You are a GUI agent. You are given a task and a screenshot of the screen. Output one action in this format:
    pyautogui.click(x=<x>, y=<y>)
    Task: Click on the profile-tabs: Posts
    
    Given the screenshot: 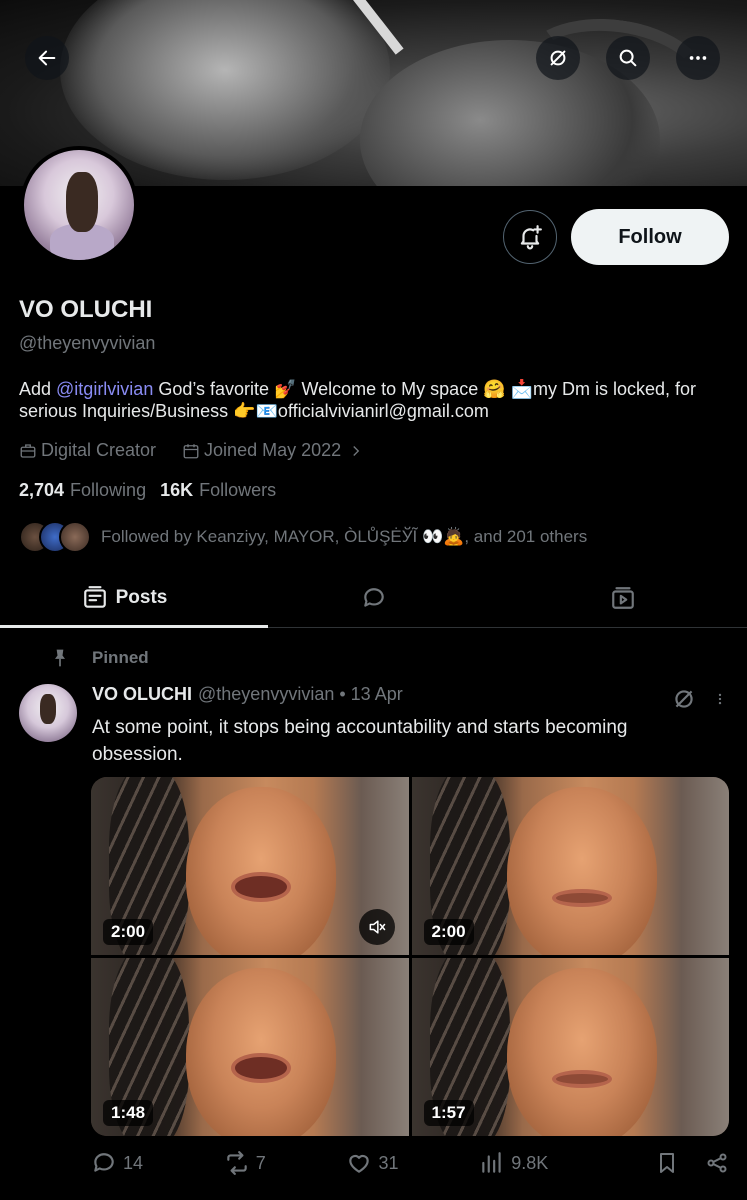 What is the action you would take?
    pyautogui.click(x=373, y=598)
    